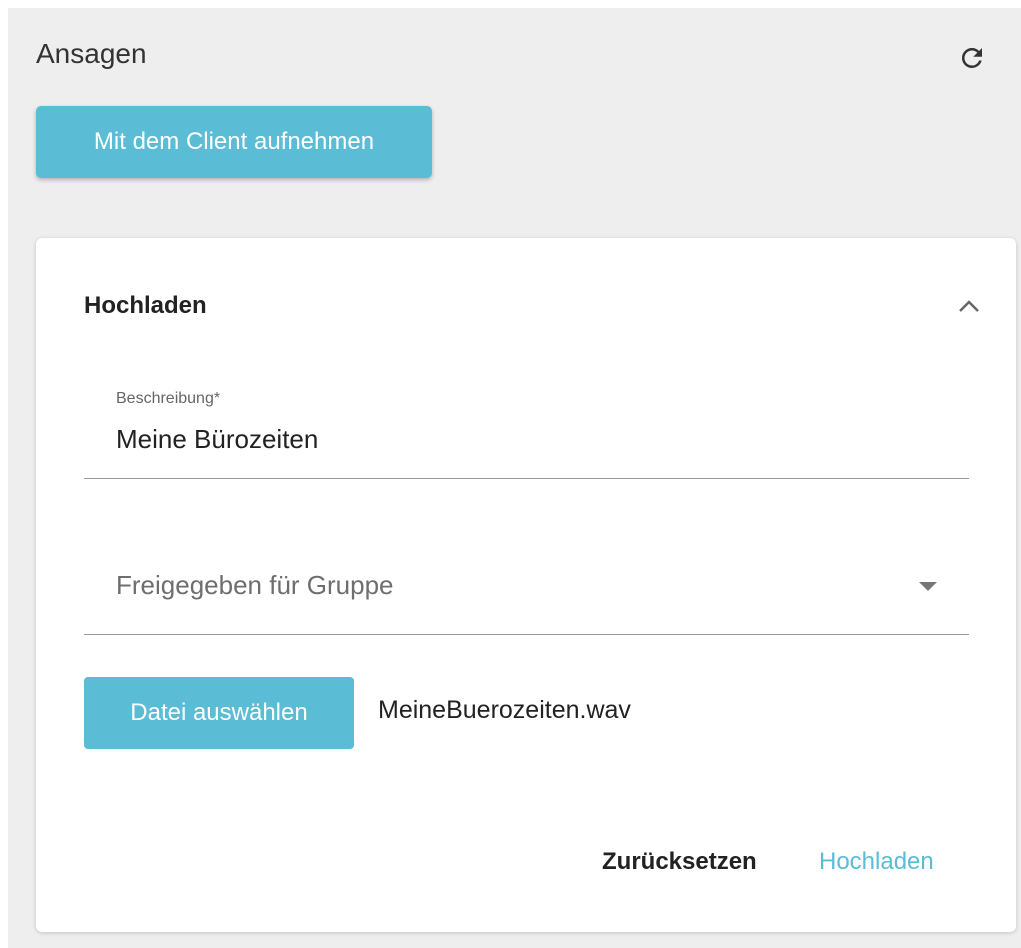 The width and height of the screenshot is (1021, 948). I want to click on refresh-button, so click(972, 60).